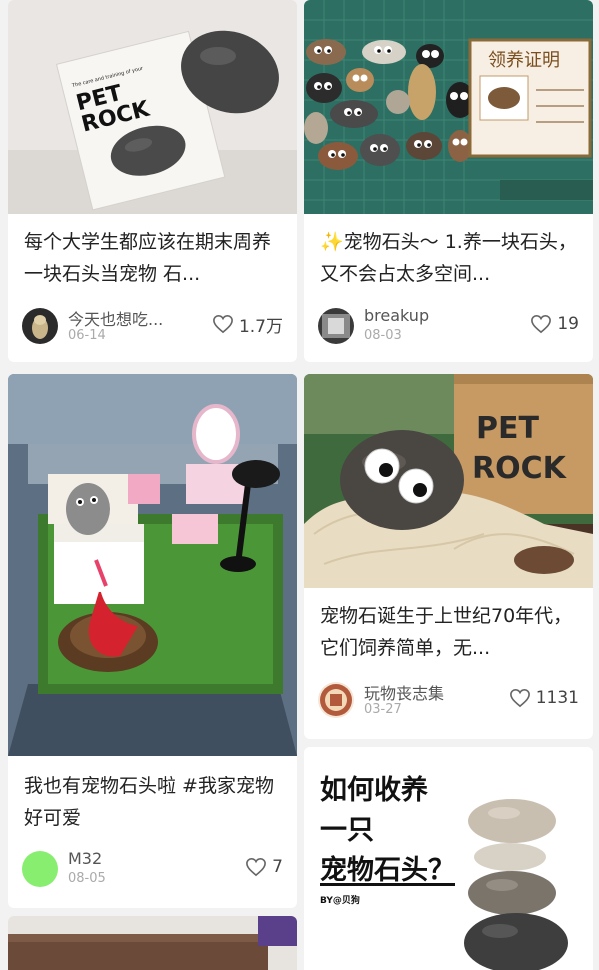  I want to click on author-name: 玩物丧志集, so click(404, 692).